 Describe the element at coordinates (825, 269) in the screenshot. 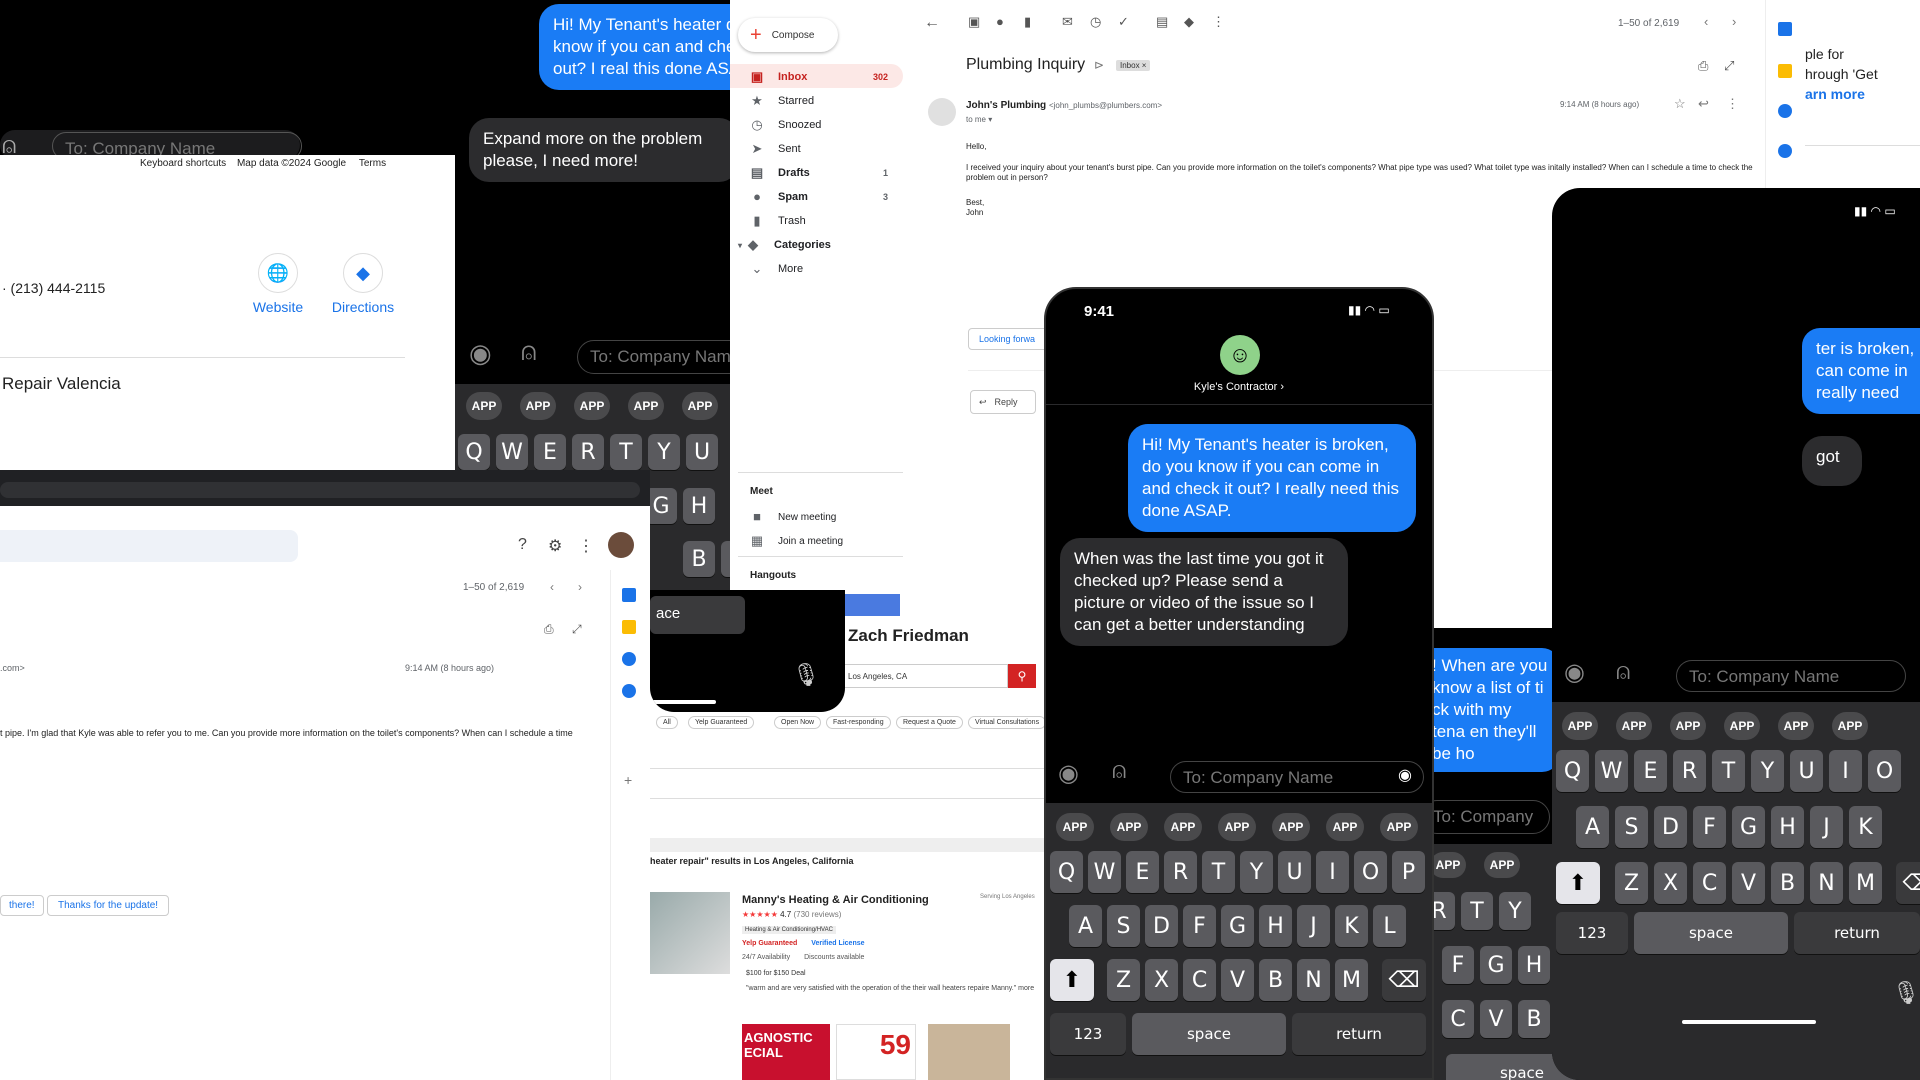

I see `nav-more-item: ⌄ More` at that location.